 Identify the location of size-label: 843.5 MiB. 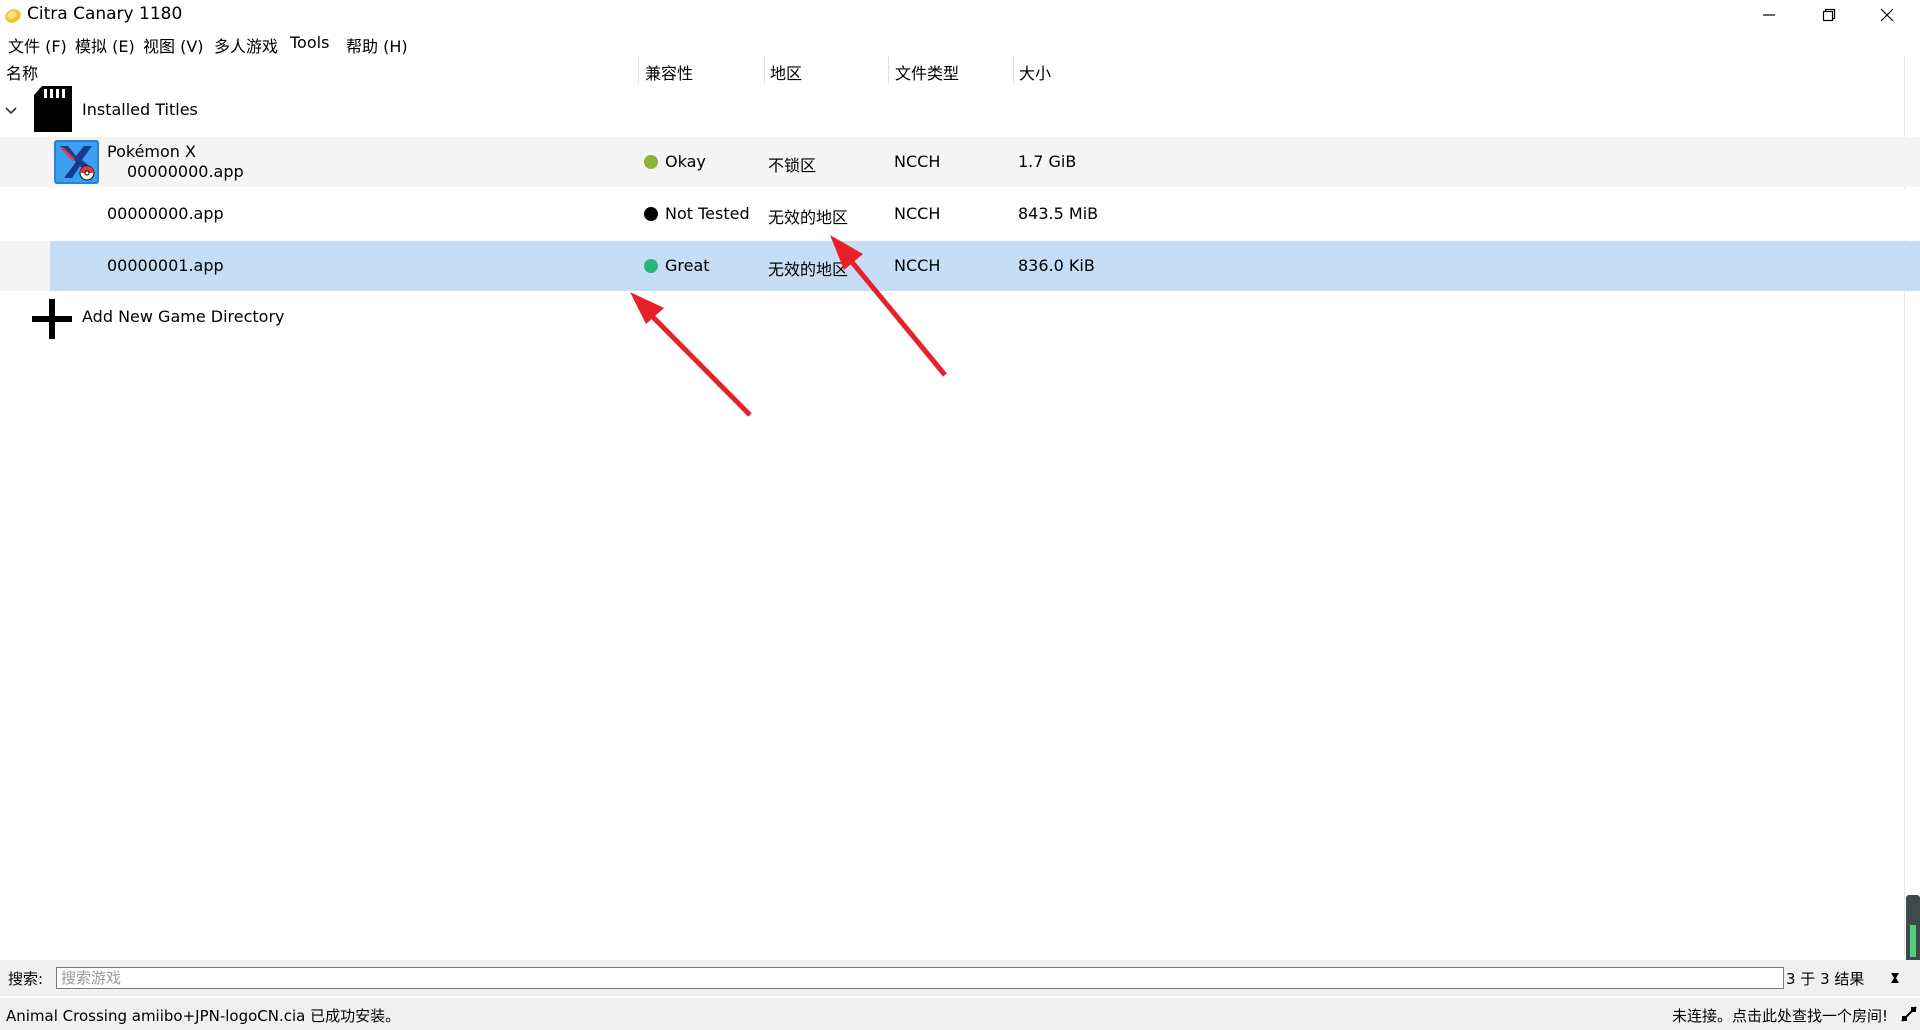
(1058, 213).